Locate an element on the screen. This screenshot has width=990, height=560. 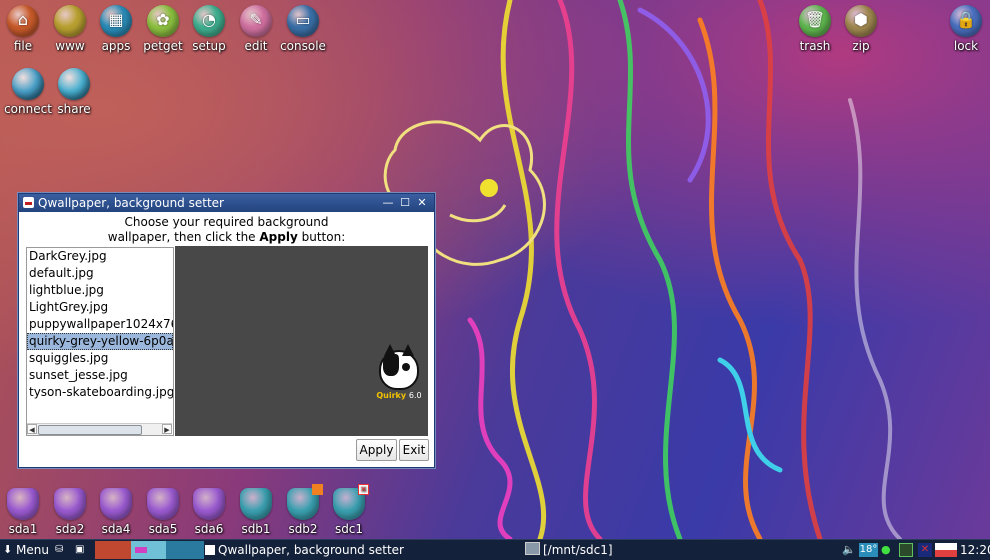
battery-icon is located at coordinates (906, 550).